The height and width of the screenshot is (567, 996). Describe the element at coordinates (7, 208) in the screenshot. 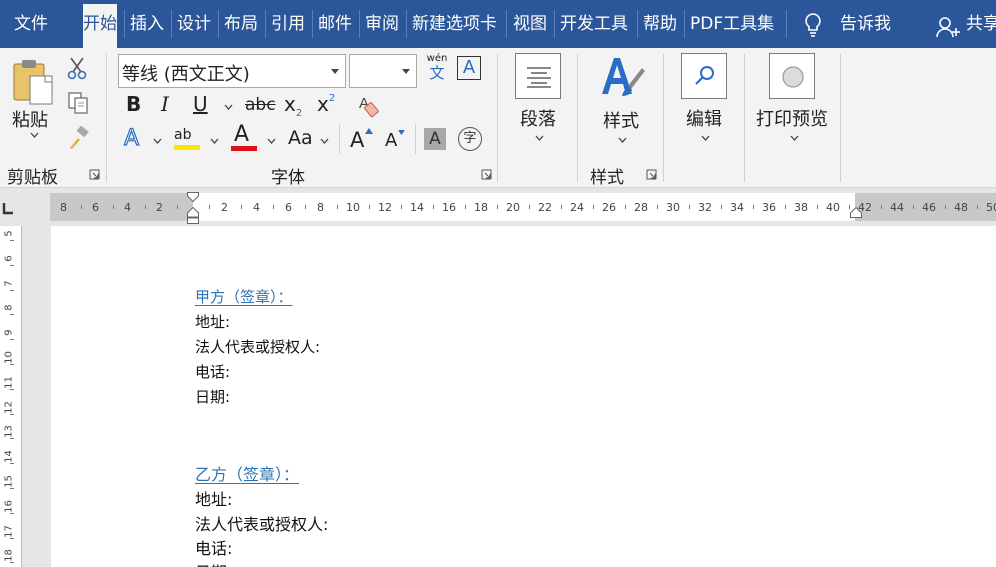

I see `tab-stop-selector-icon` at that location.